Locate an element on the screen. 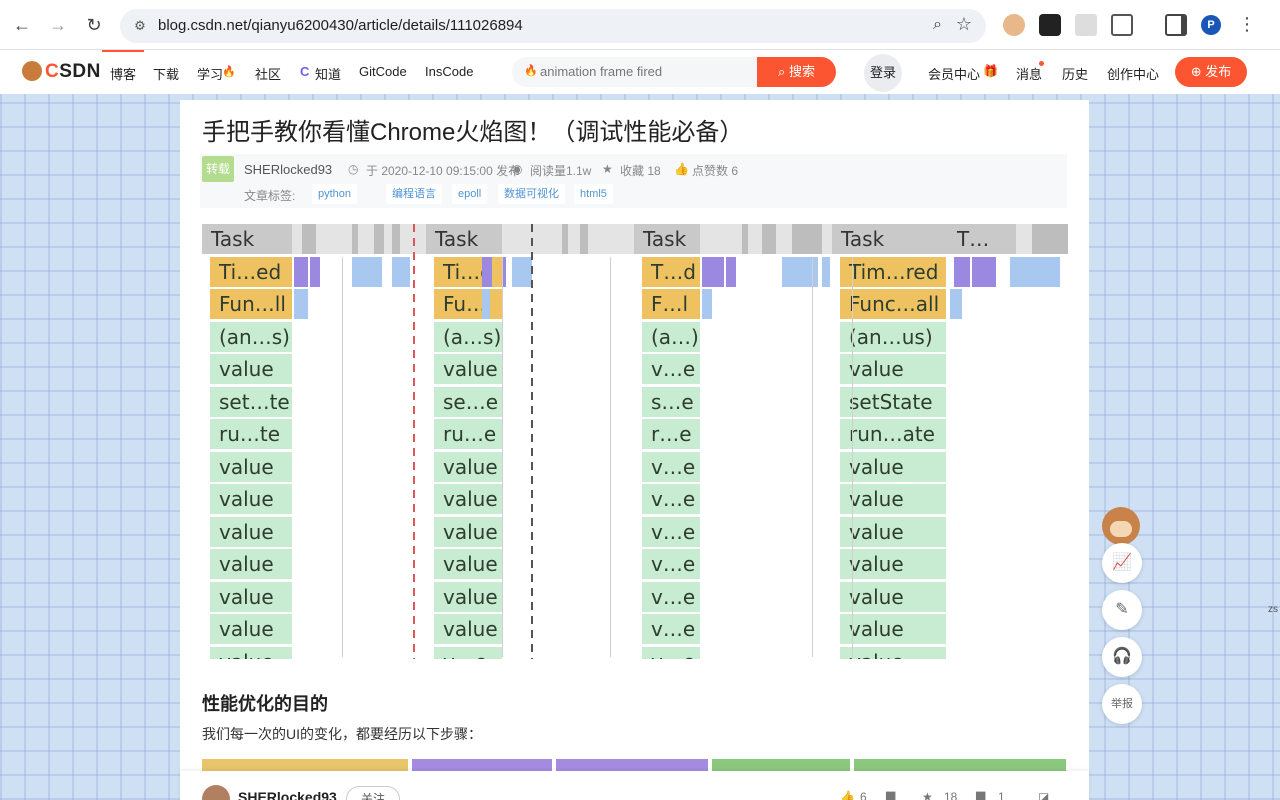  bottom-share-icon: ◪ is located at coordinates (1043, 795).